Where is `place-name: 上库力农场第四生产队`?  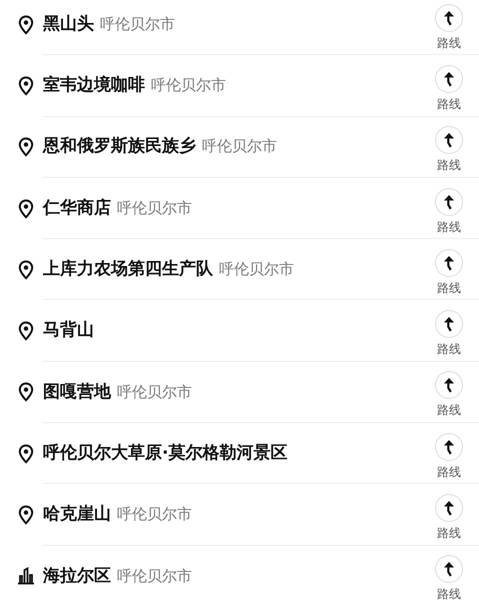 place-name: 上库力农场第四生产队 is located at coordinates (128, 270).